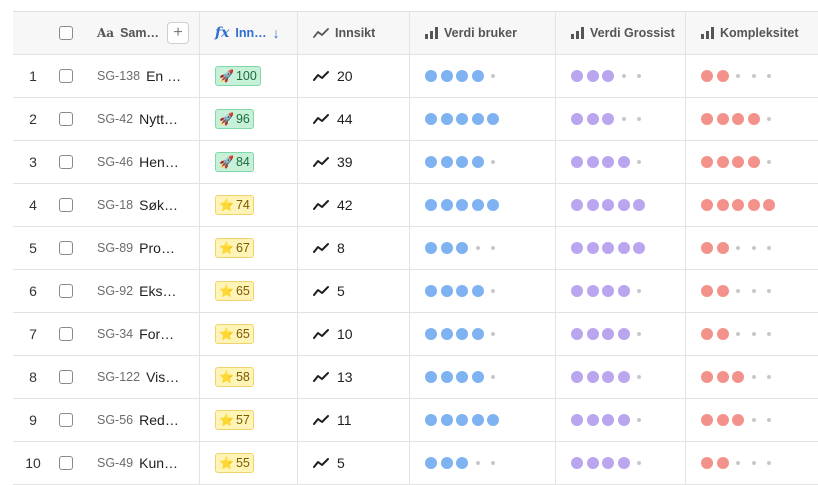 The image size is (818, 485). I want to click on score-cell: 🚀 84, so click(249, 162).